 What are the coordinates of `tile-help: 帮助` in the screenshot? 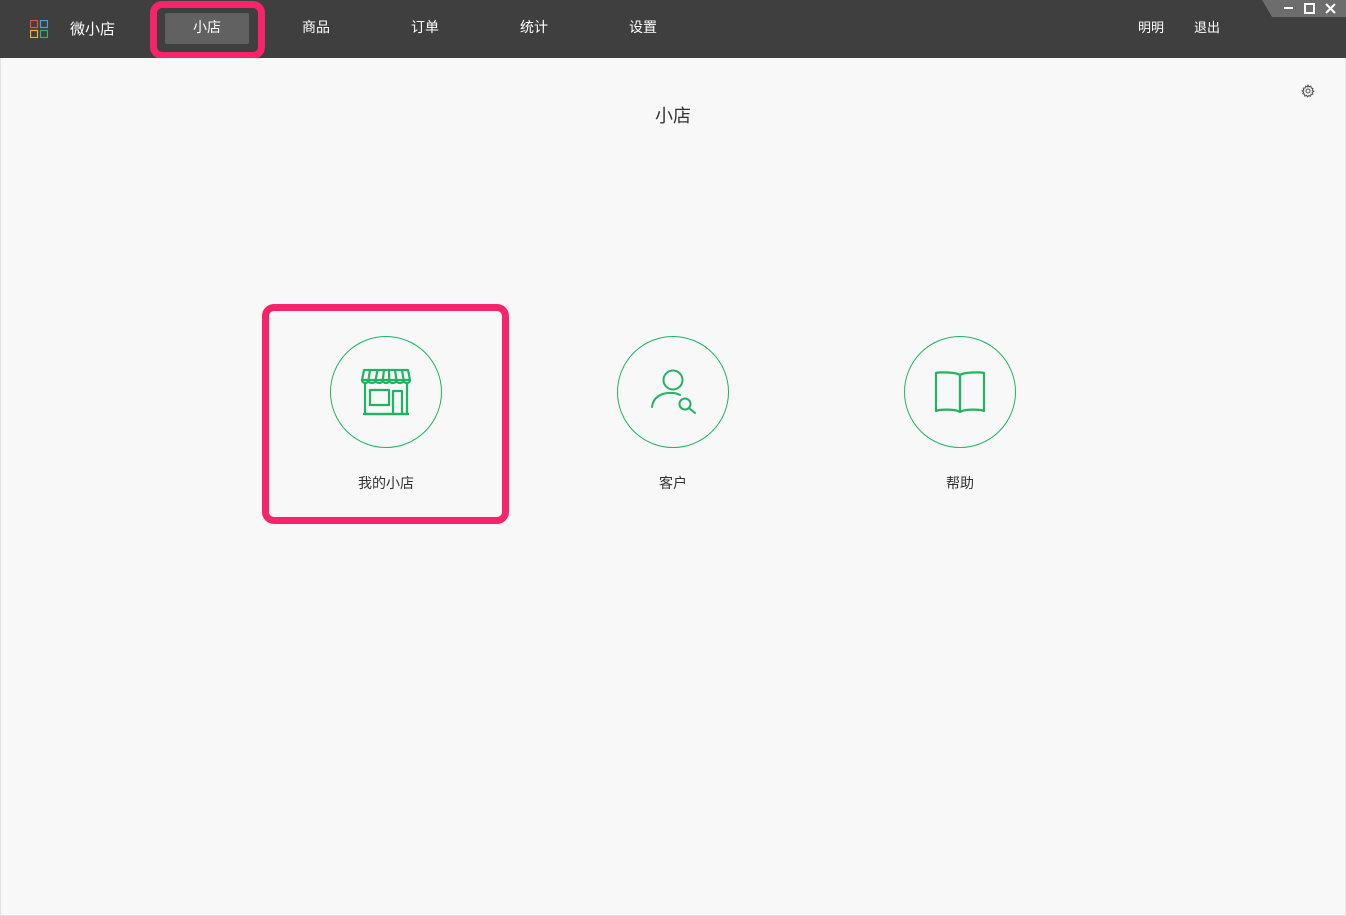 It's located at (960, 421).